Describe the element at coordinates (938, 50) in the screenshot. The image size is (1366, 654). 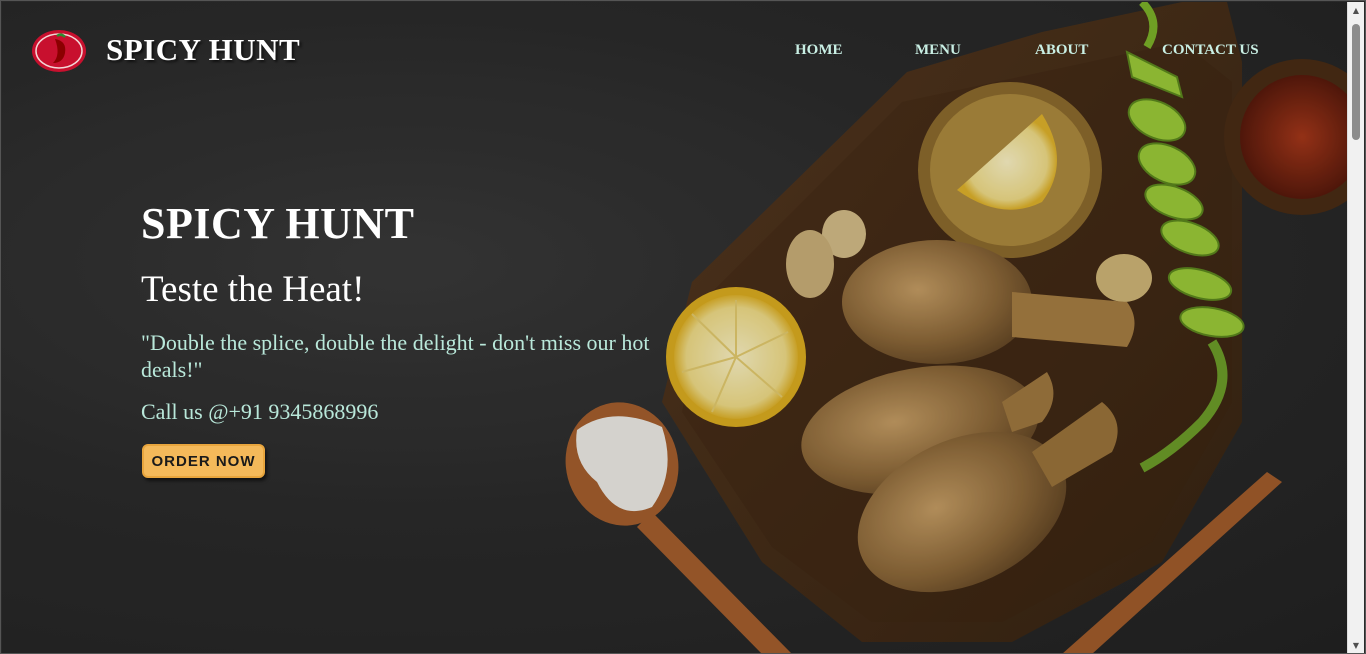
I see `nav-menu: MENU` at that location.